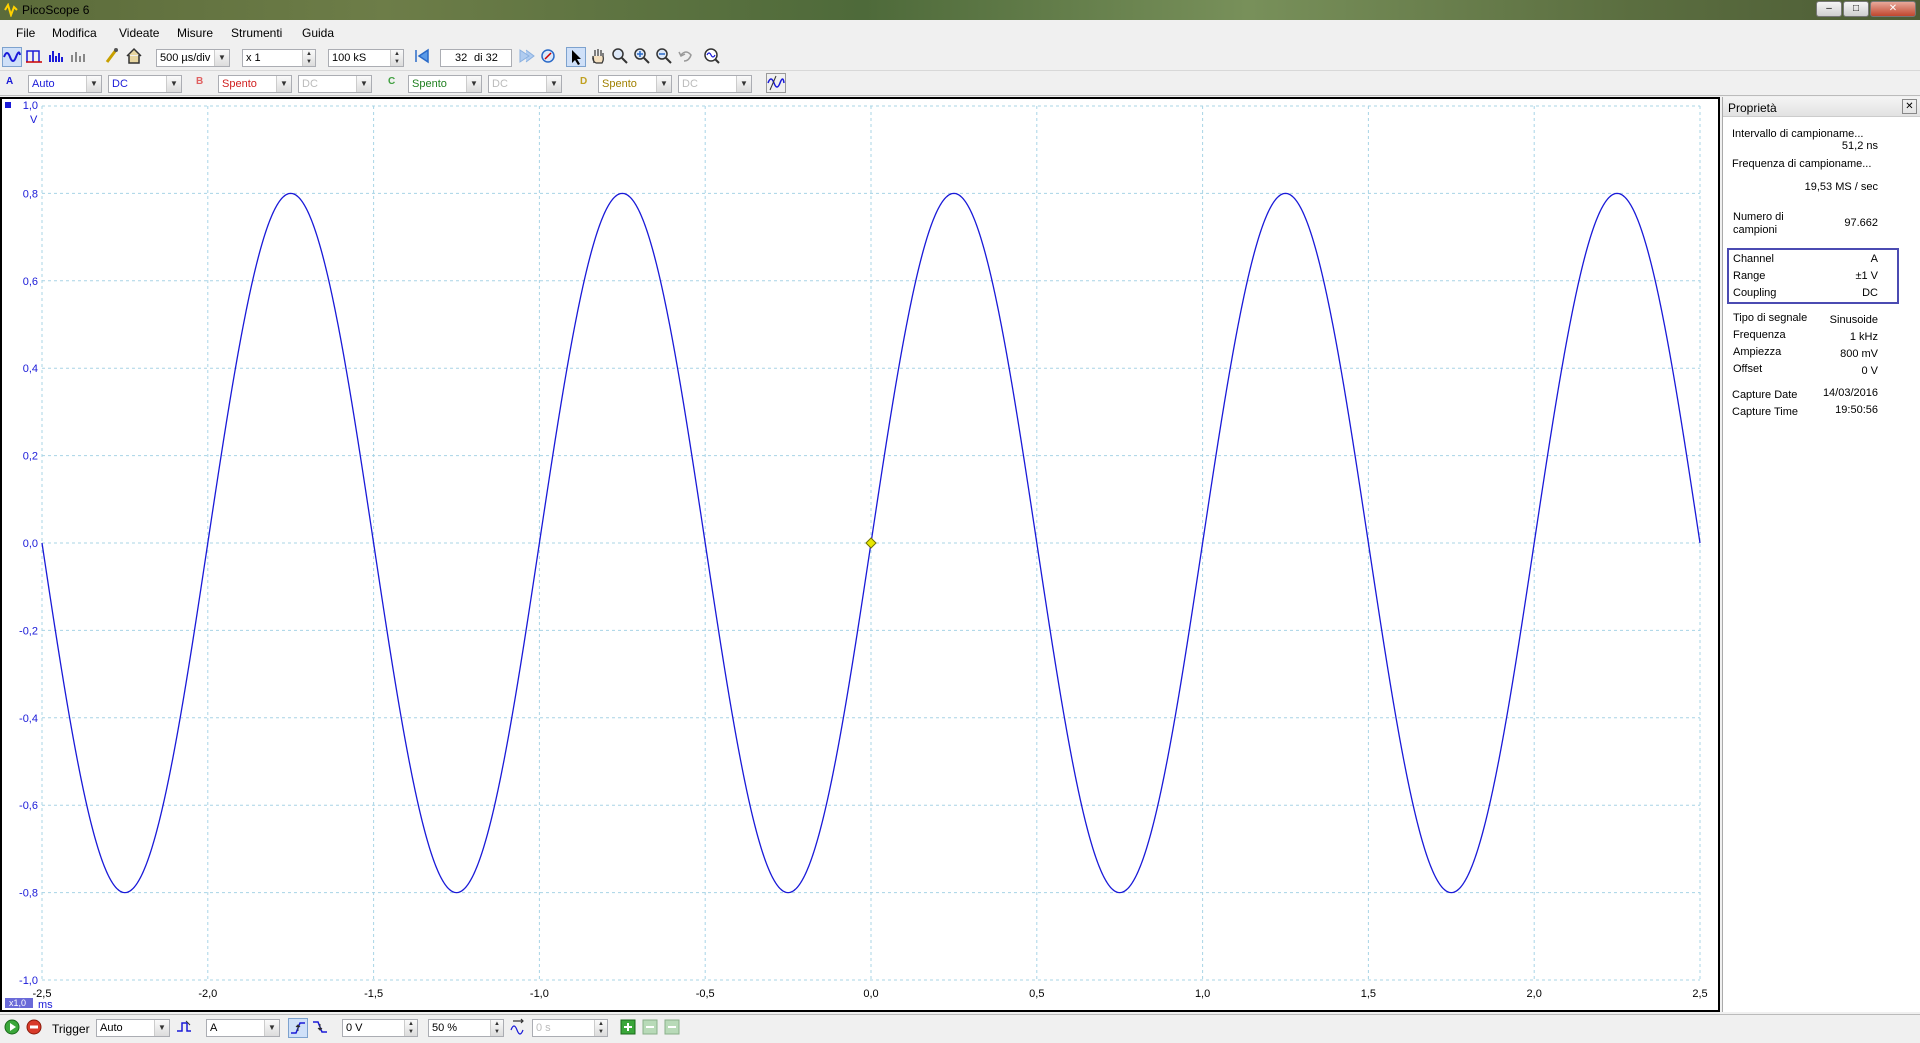 This screenshot has height=1043, width=1920. I want to click on trigger-level-value: 0 V, so click(354, 1028).